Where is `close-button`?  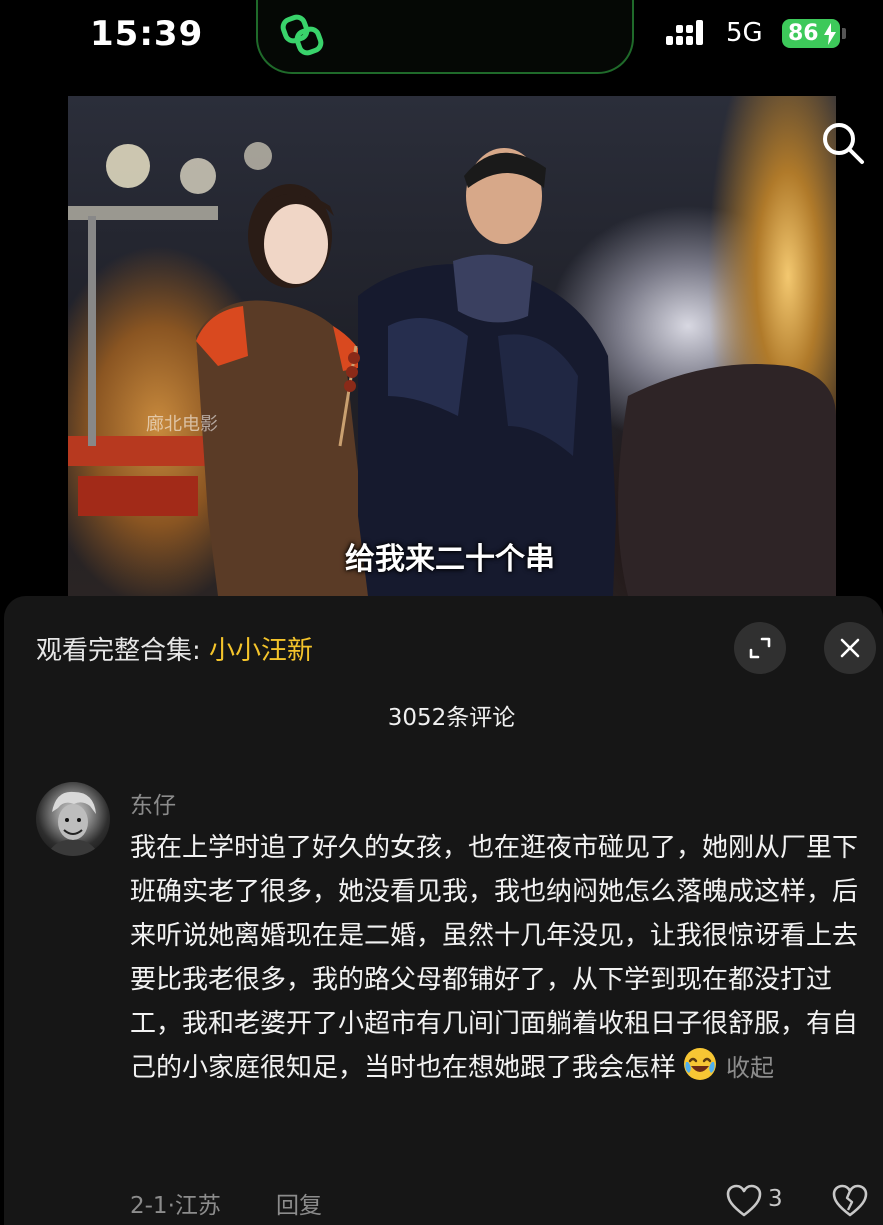 close-button is located at coordinates (850, 648).